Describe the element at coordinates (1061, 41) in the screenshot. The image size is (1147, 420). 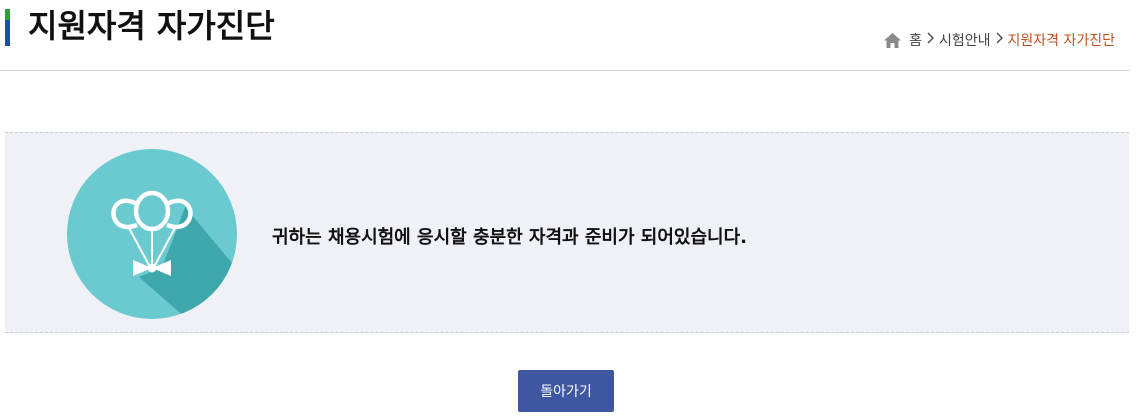
I see `breadcrumb-current: 지원자격 자가진단` at that location.